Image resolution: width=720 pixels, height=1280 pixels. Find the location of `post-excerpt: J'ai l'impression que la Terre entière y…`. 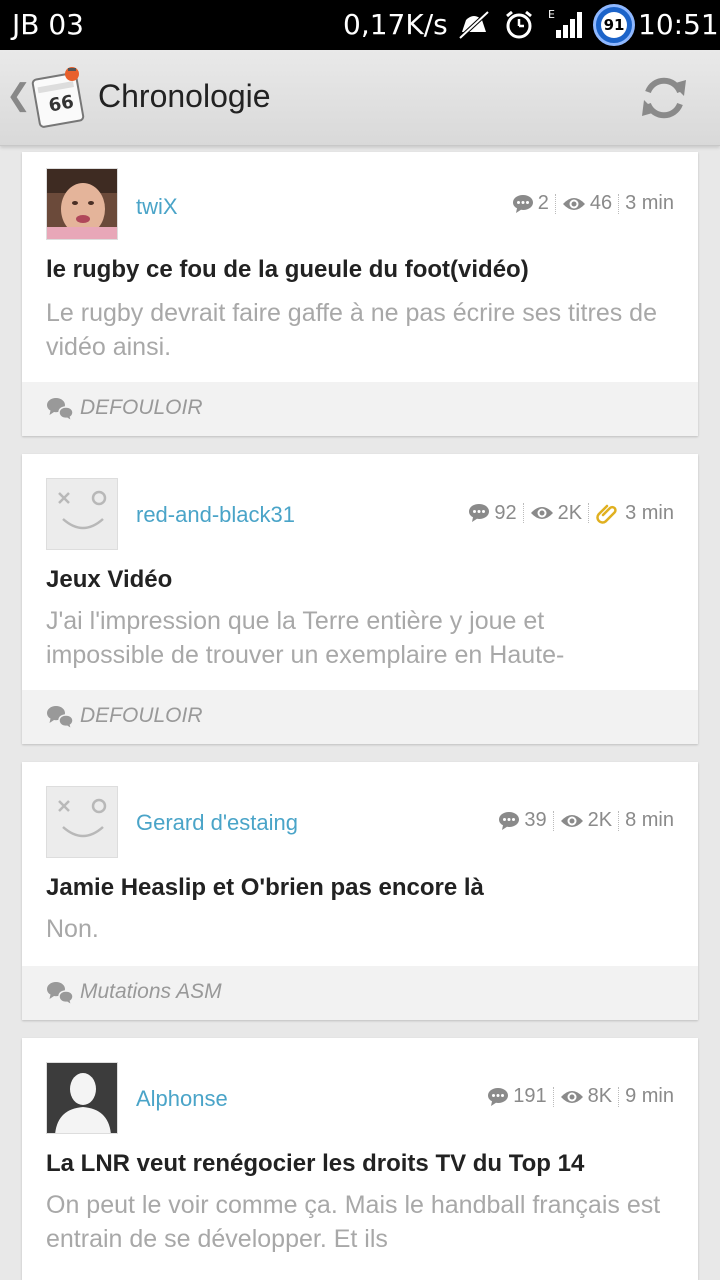

post-excerpt: J'ai l'impression que la Terre entière y… is located at coordinates (305, 638).